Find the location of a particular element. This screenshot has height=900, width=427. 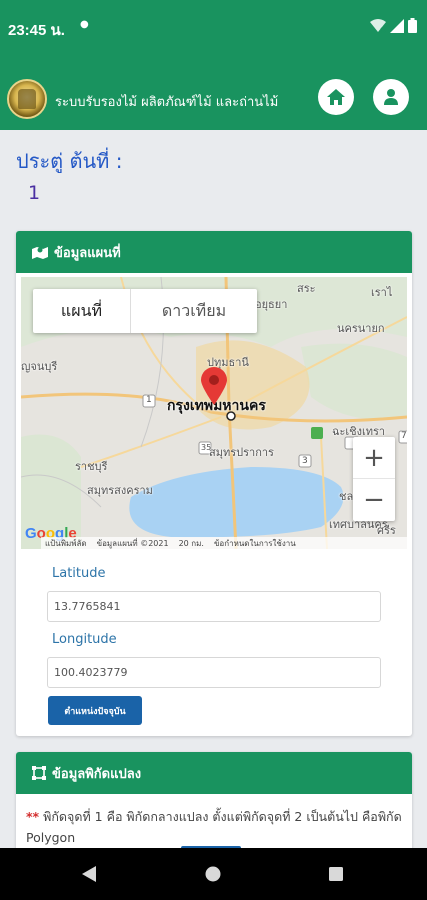

zoom-in-button: + is located at coordinates (374, 458).